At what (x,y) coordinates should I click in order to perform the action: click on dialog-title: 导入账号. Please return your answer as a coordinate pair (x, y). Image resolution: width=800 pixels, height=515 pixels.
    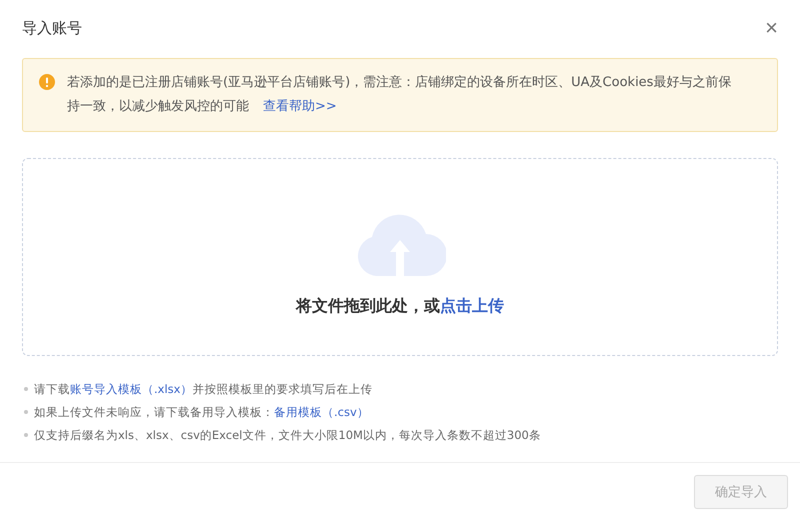
    Looking at the image, I should click on (52, 28).